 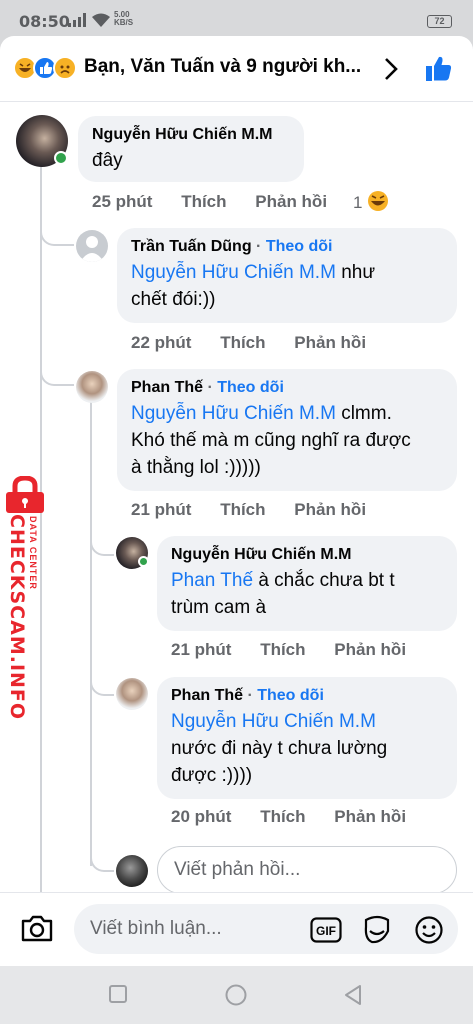 I want to click on comment-text: như, so click(x=355, y=272).